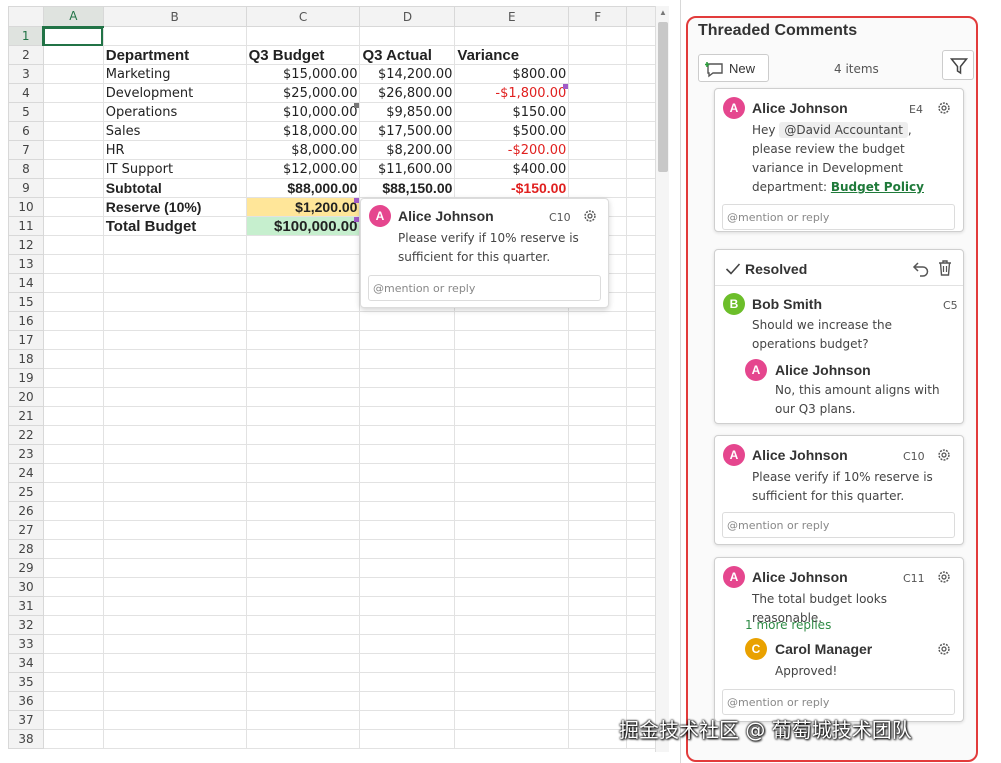  Describe the element at coordinates (598, 16) in the screenshot. I see `column-header-f: F` at that location.